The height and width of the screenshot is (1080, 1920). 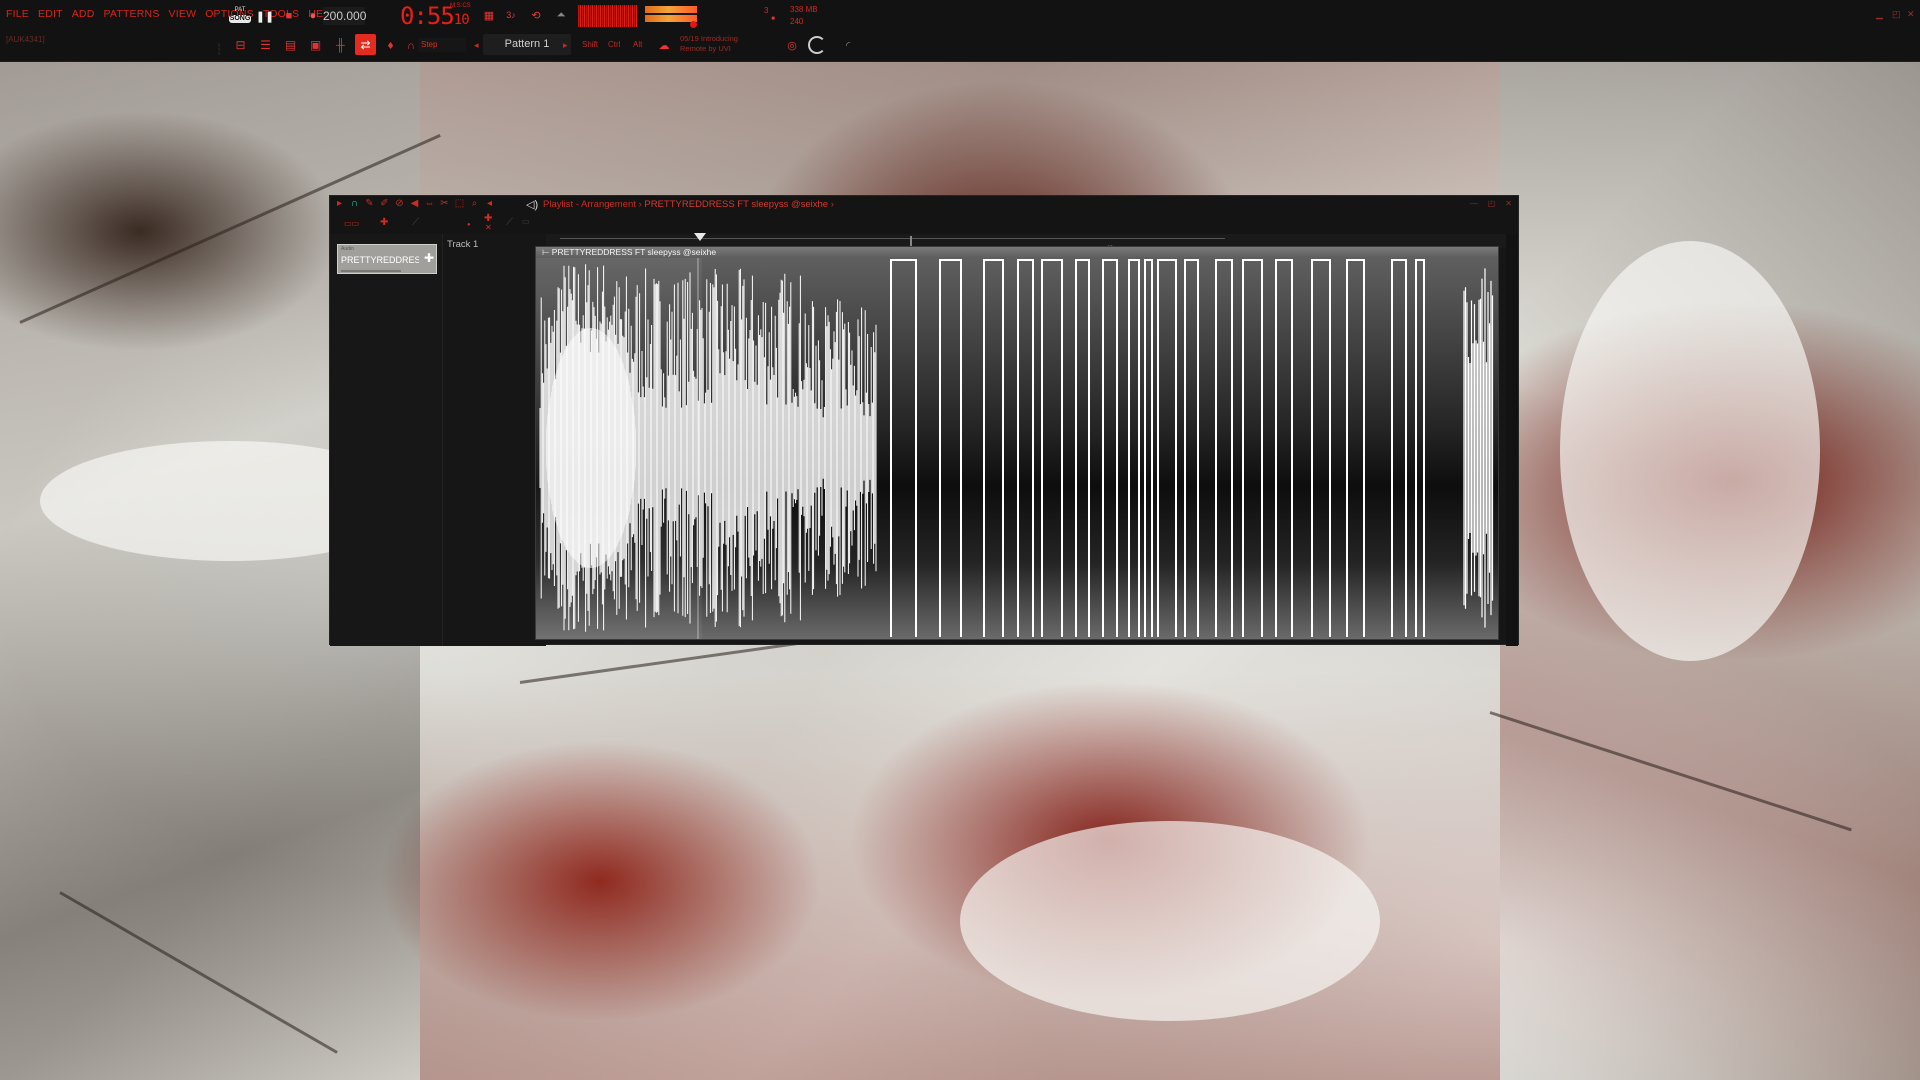 I want to click on loop-record-icon: ⟲, so click(x=536, y=15).